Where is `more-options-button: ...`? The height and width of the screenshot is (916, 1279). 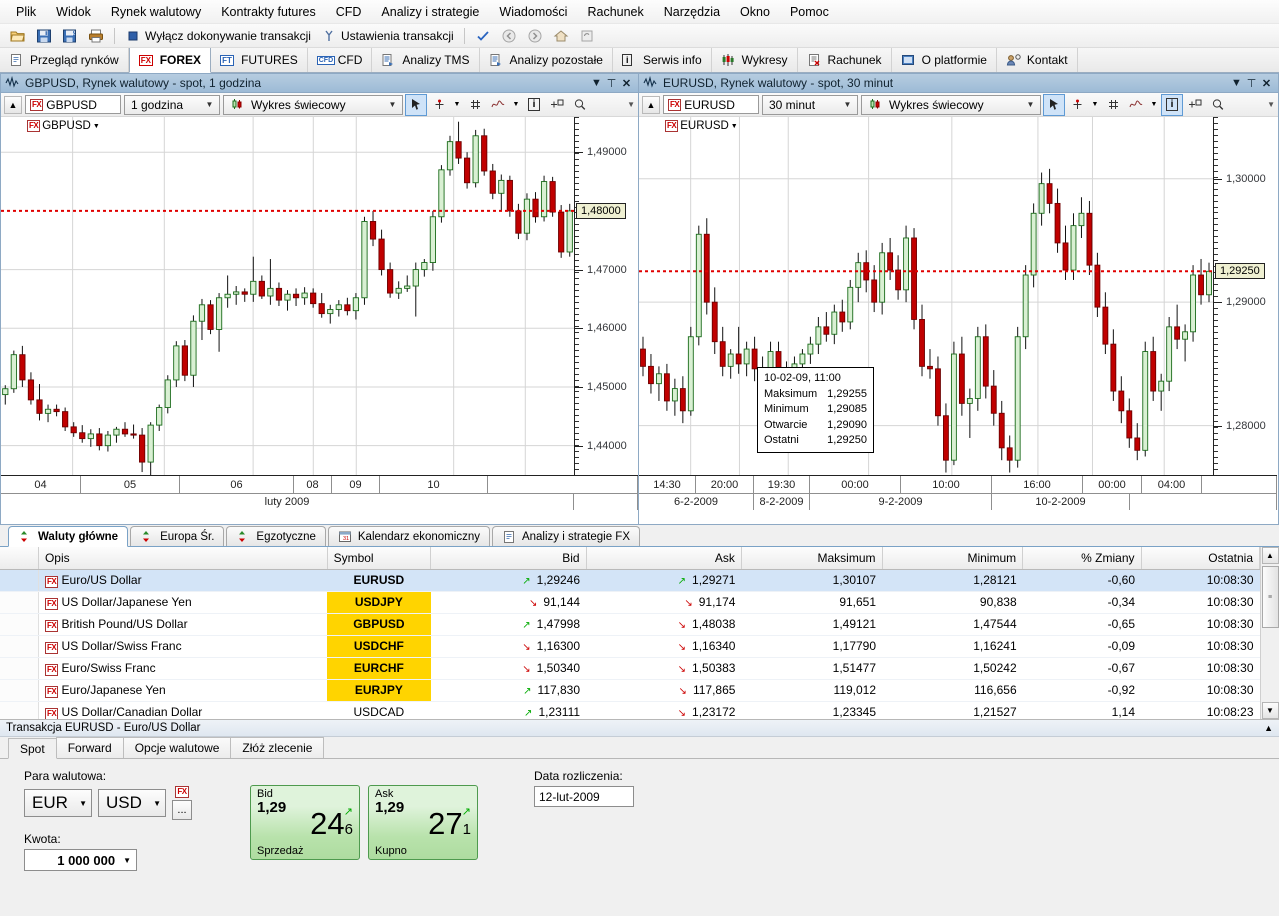 more-options-button: ... is located at coordinates (182, 810).